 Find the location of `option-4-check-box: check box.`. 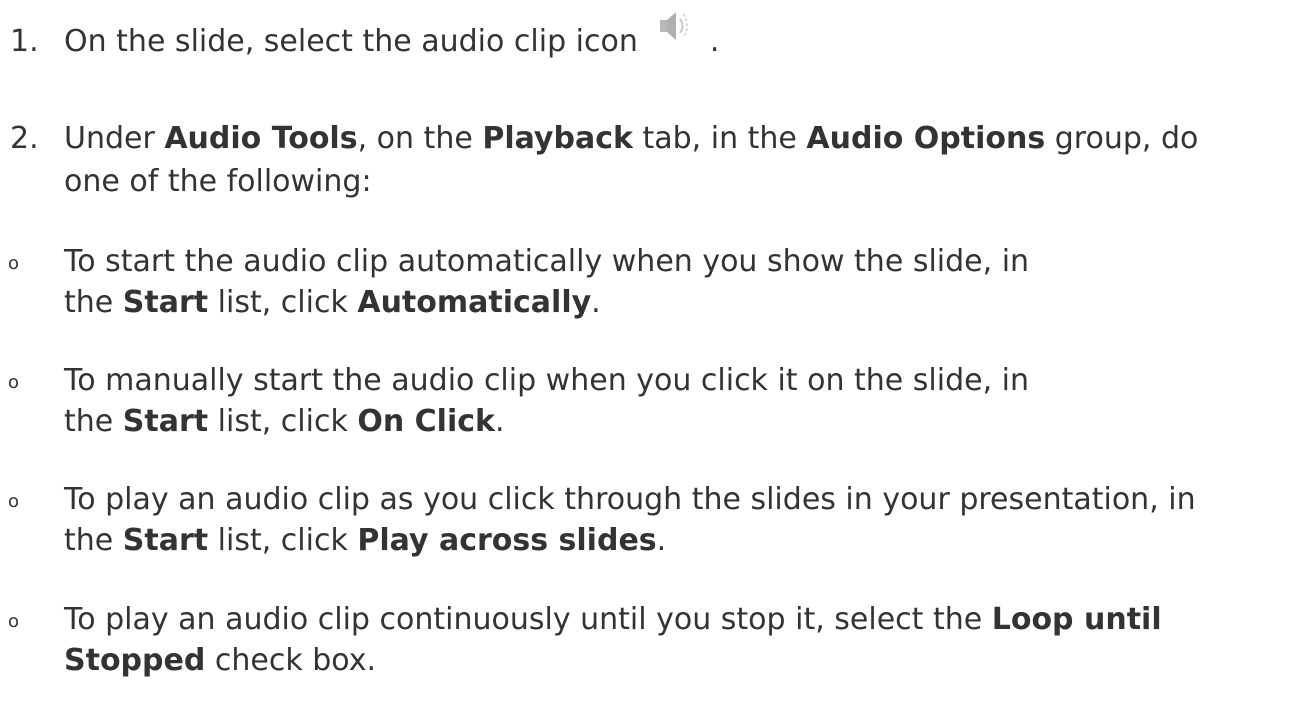

option-4-check-box: check box. is located at coordinates (290, 660).